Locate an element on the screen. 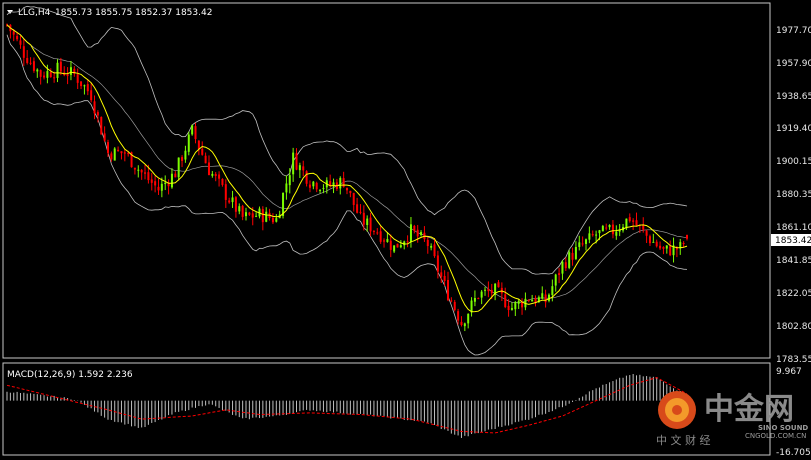 The width and height of the screenshot is (811, 460). price-tick-label: 1957.90 is located at coordinates (793, 64).